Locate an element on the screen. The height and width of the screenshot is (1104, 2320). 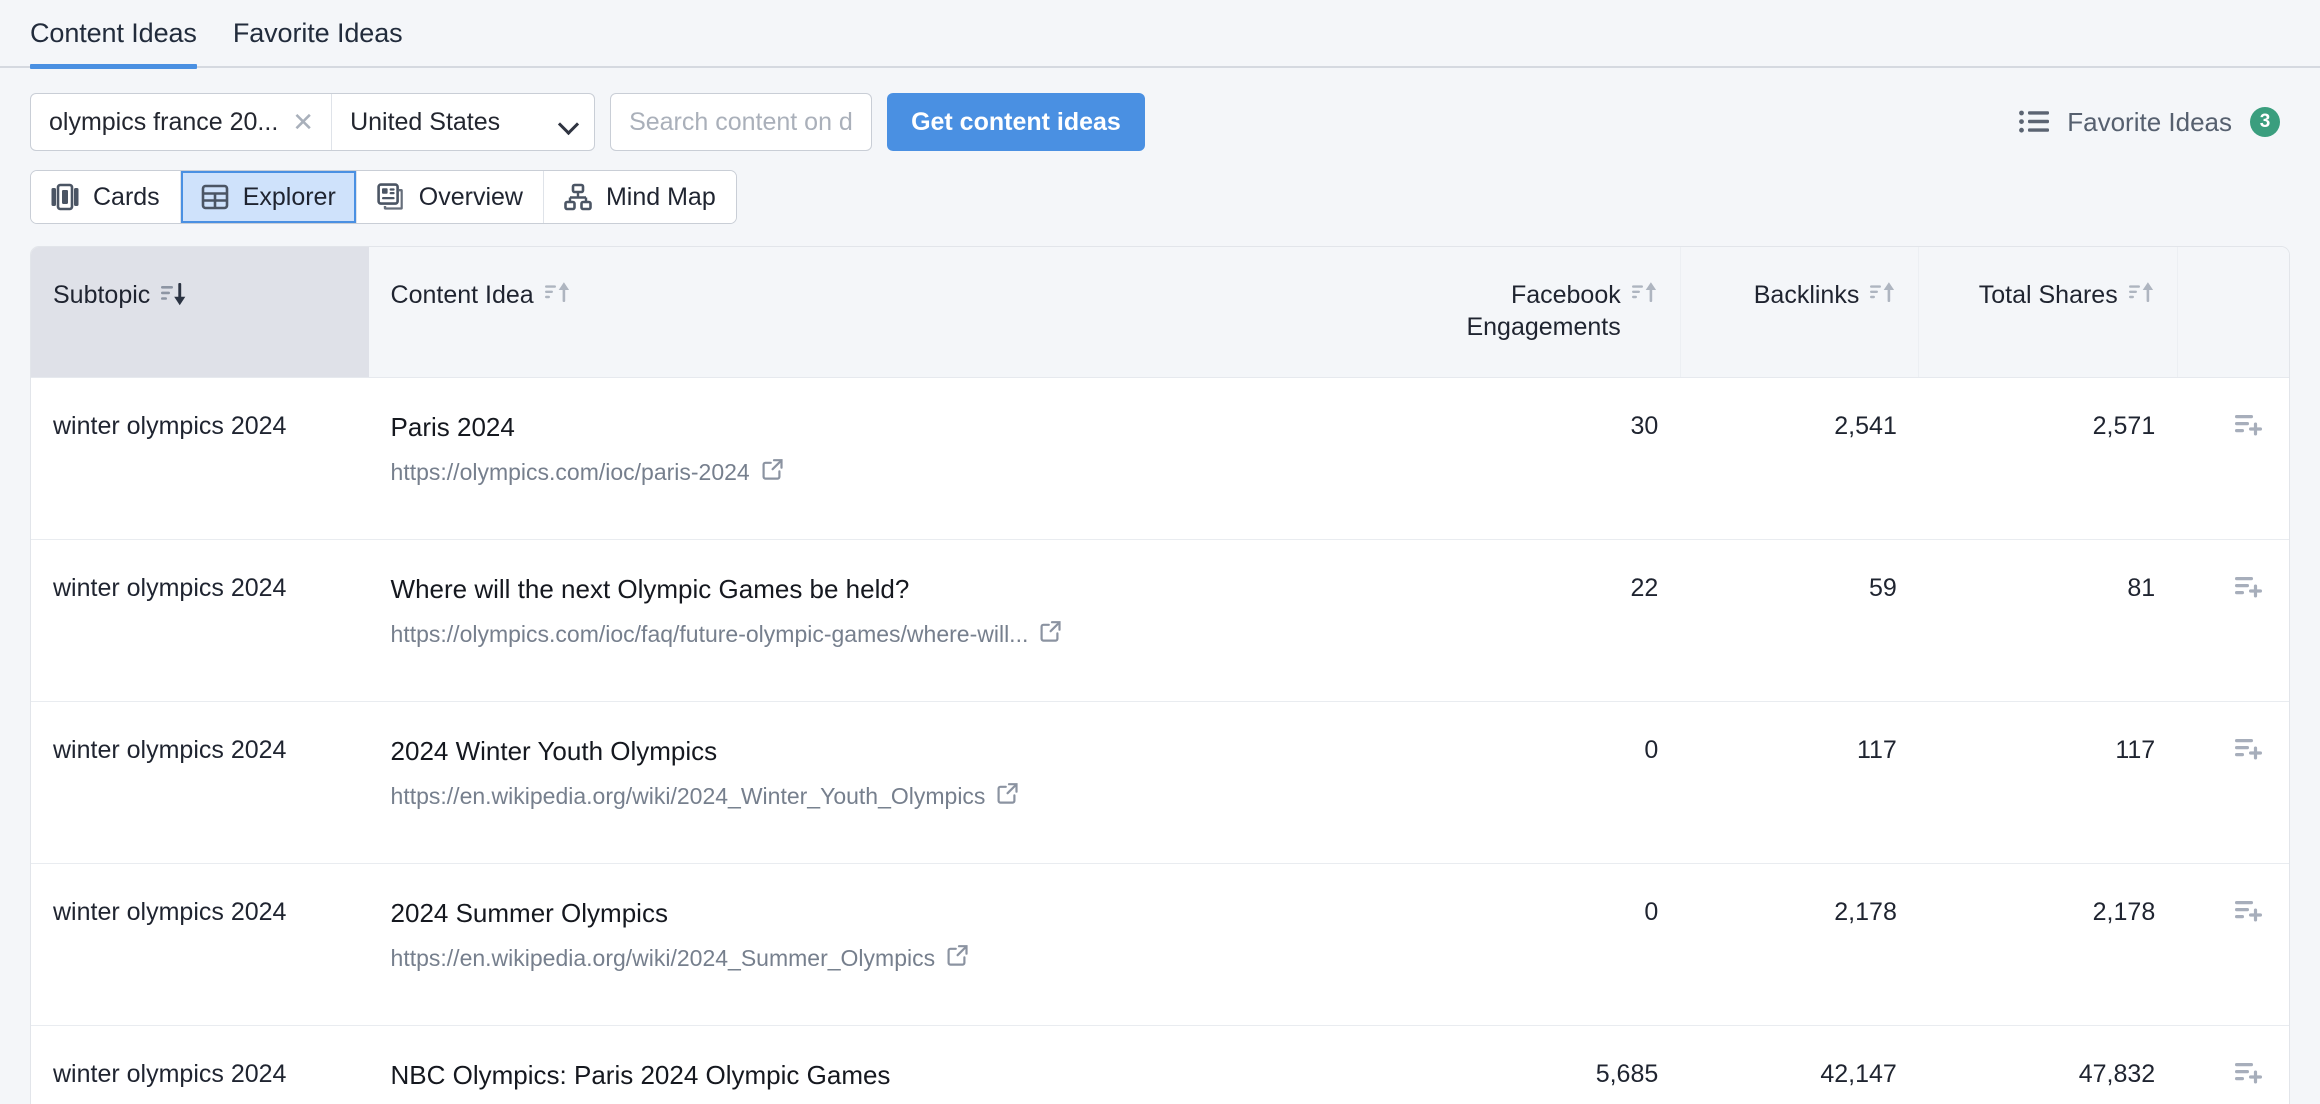
content-idea-title: Paris 2024 is located at coordinates (889, 427).